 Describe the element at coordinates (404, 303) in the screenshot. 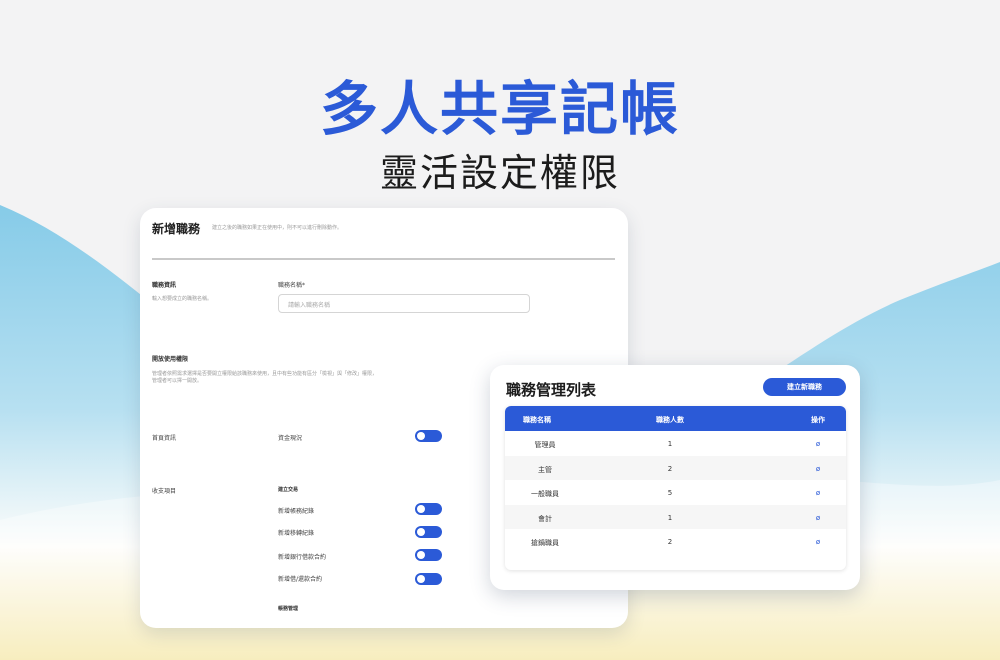

I see `role-name-input: 請輸入職務名稱` at that location.